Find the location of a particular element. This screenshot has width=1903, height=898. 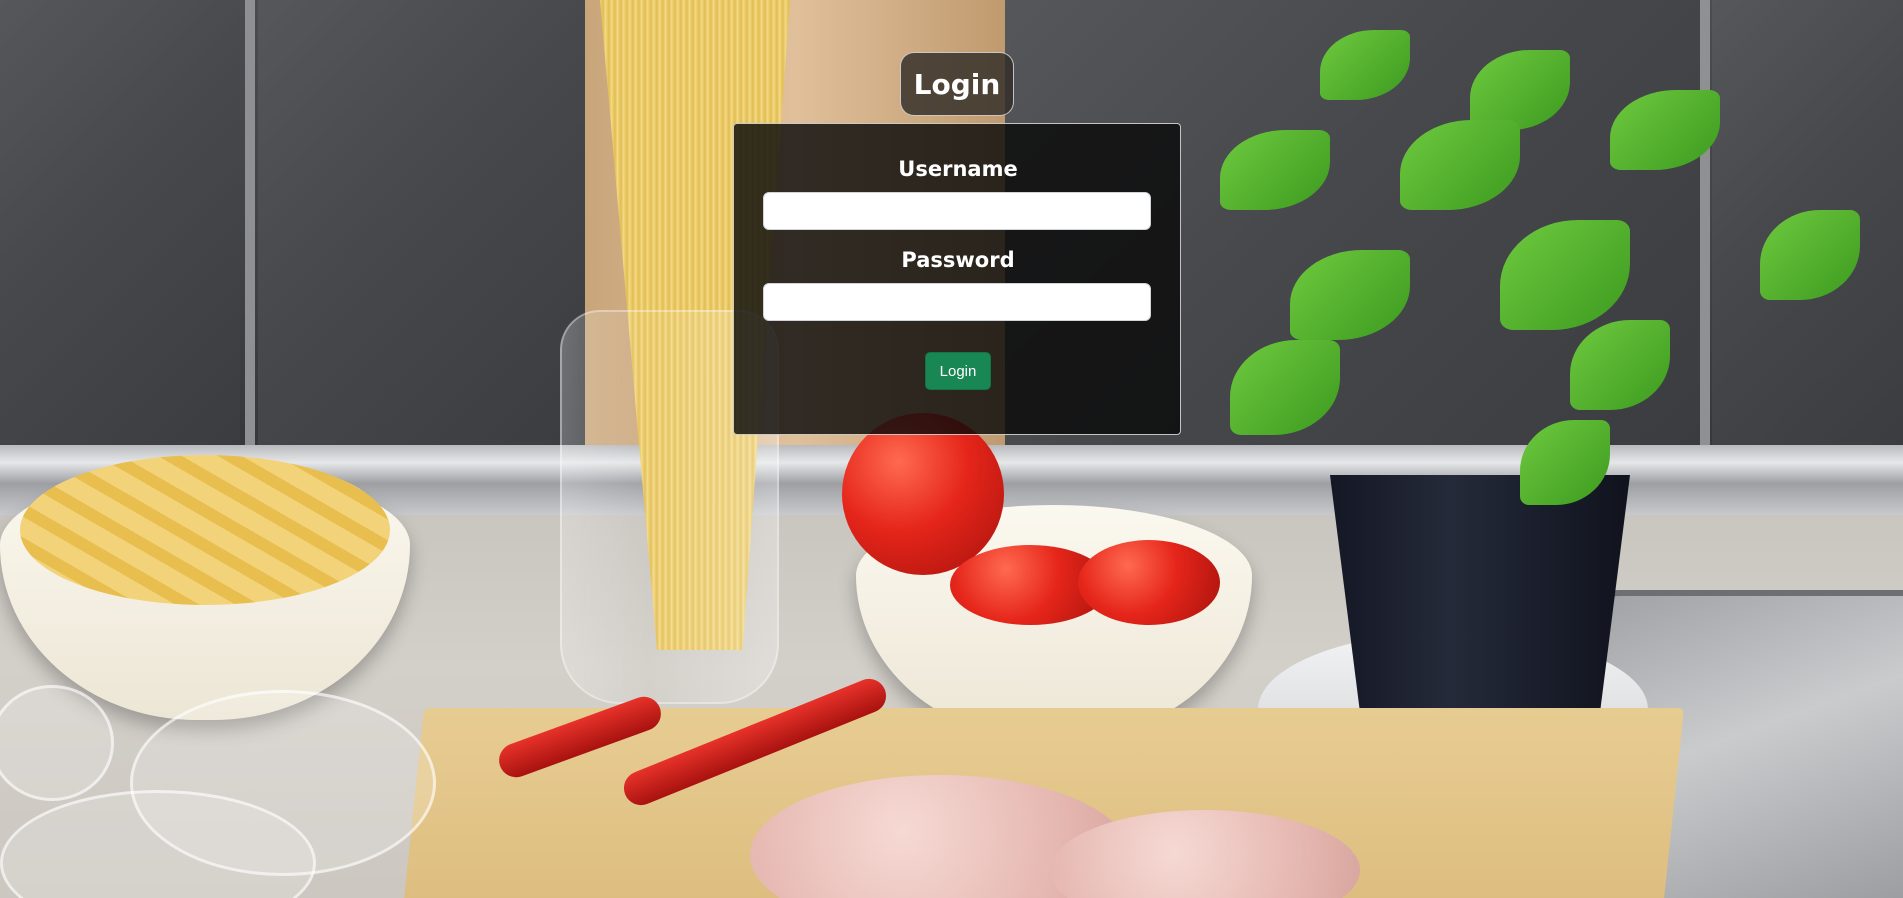

password-label: Password is located at coordinates (958, 260).